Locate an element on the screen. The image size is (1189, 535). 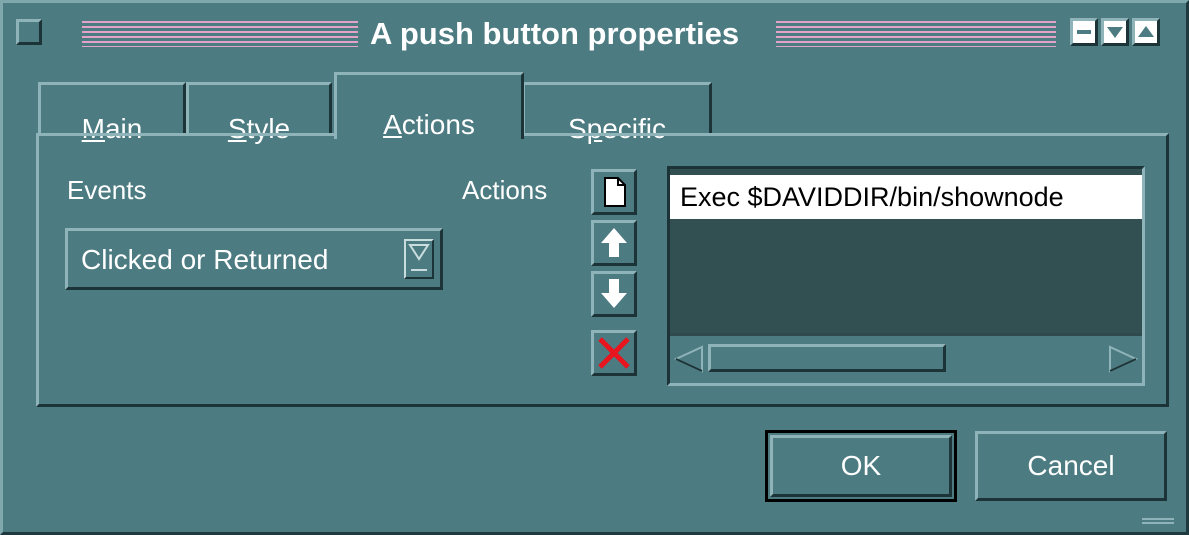
tab-specific: Specific is located at coordinates (617, 113).